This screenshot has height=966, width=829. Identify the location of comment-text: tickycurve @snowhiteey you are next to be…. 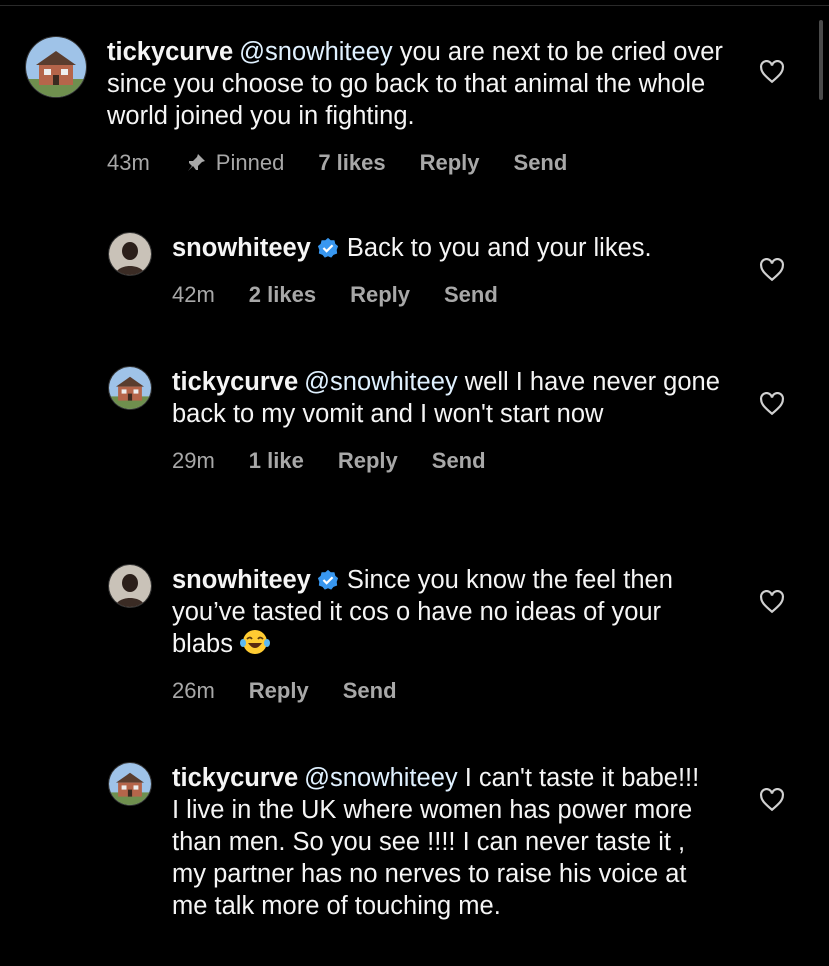
(416, 84).